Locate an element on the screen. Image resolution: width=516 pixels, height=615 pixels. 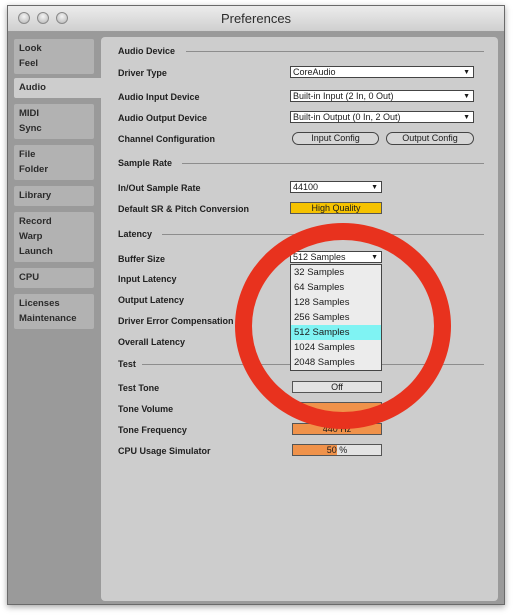
section-audio-device: Audio Device is located at coordinates (147, 51).